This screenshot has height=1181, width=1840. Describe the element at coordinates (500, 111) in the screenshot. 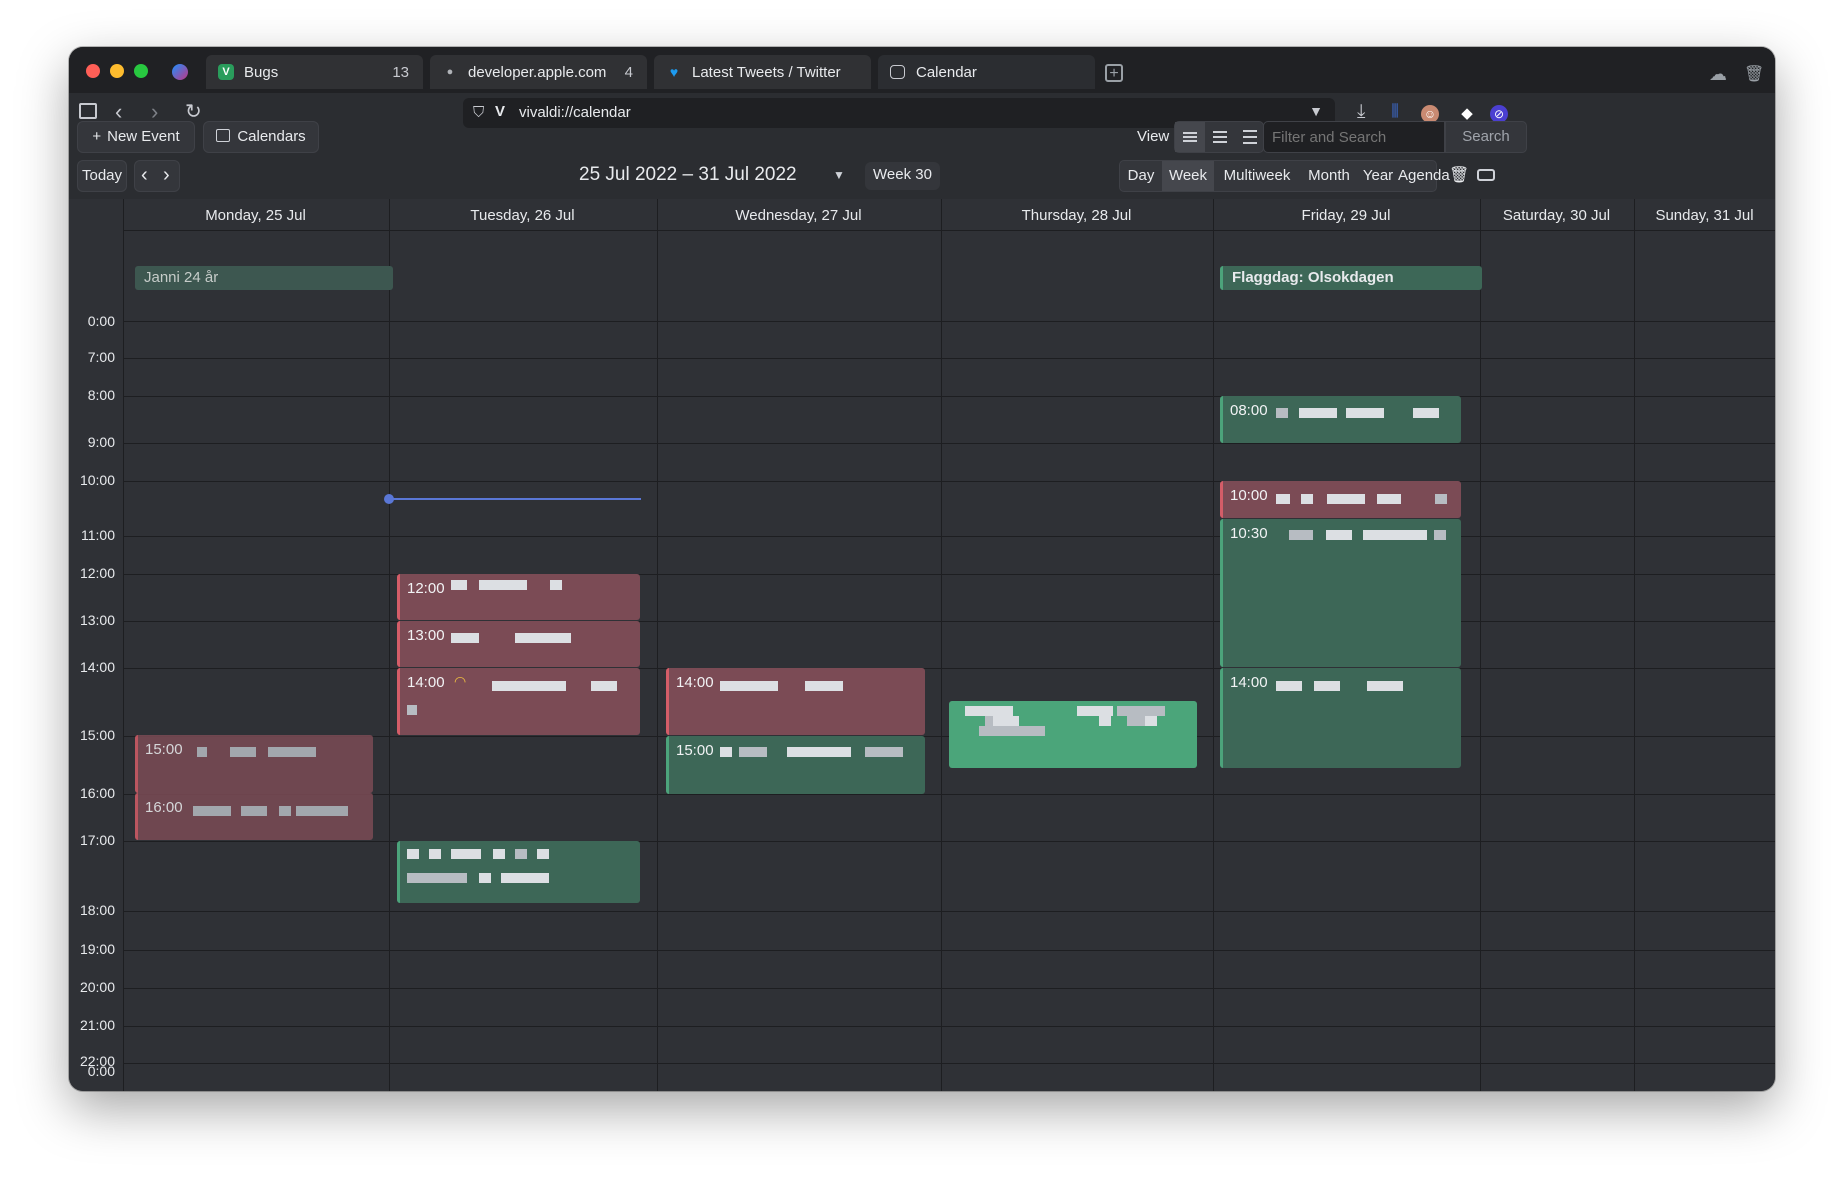

I see `vivaldi-icon: V` at that location.